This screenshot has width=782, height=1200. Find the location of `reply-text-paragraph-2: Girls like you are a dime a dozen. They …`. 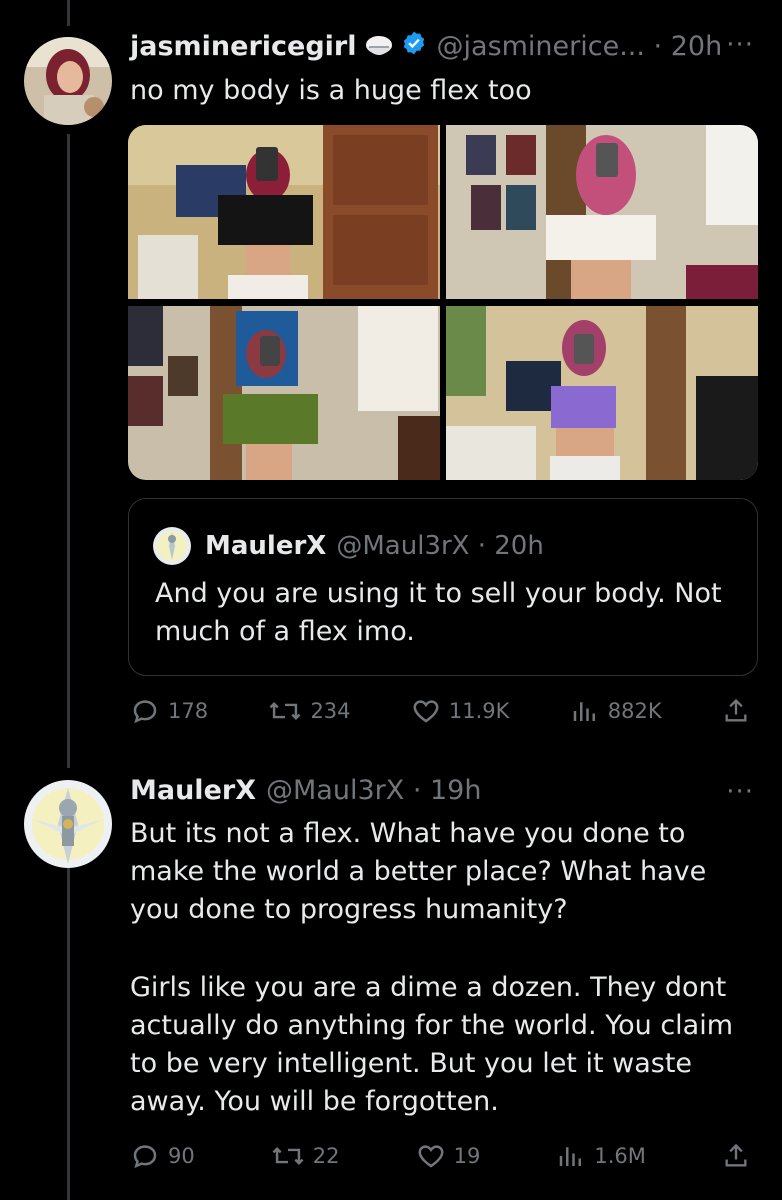

reply-text-paragraph-2: Girls like you are a dime a dozen. They … is located at coordinates (432, 1044).